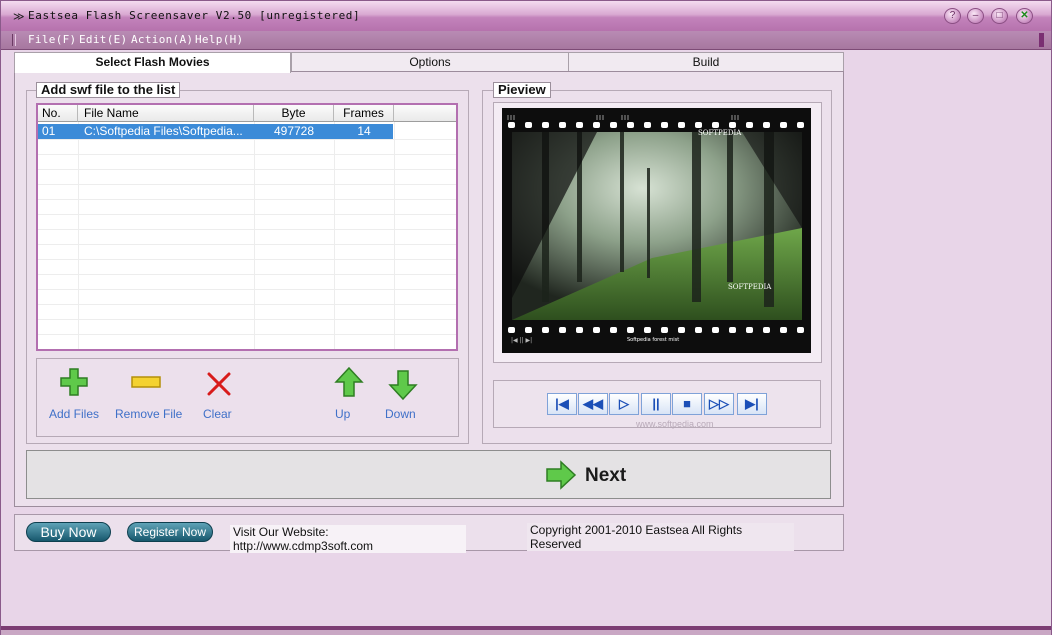 Image resolution: width=1052 pixels, height=635 pixels. What do you see at coordinates (403, 385) in the screenshot?
I see `arrow-down-icon` at bounding box center [403, 385].